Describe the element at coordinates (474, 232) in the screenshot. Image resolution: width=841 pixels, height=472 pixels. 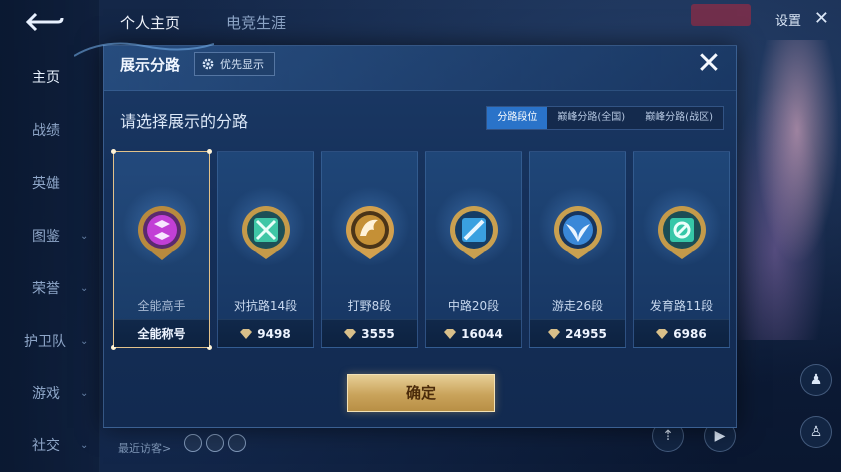
I see `mid-lane-emblem-icon` at that location.